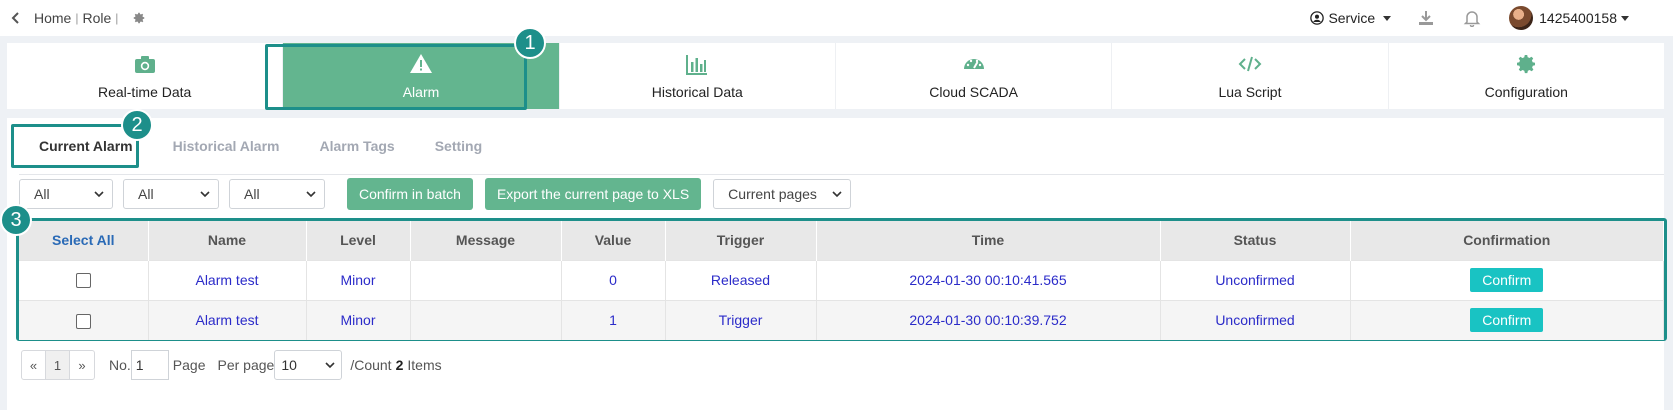 This screenshot has height=410, width=1673. I want to click on column-header-name: Name, so click(227, 240).